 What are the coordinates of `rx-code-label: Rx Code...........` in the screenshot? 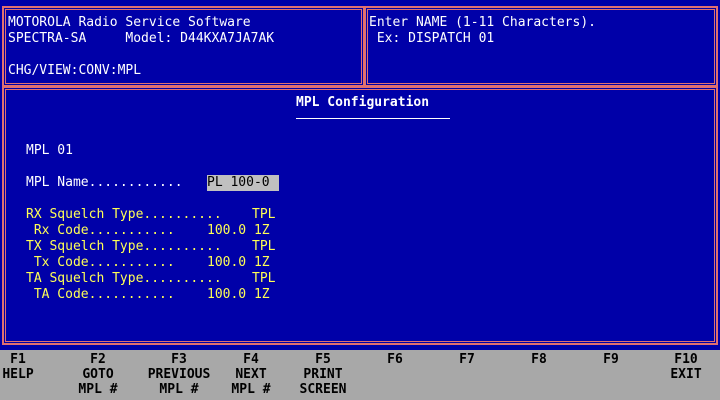 It's located at (100, 230).